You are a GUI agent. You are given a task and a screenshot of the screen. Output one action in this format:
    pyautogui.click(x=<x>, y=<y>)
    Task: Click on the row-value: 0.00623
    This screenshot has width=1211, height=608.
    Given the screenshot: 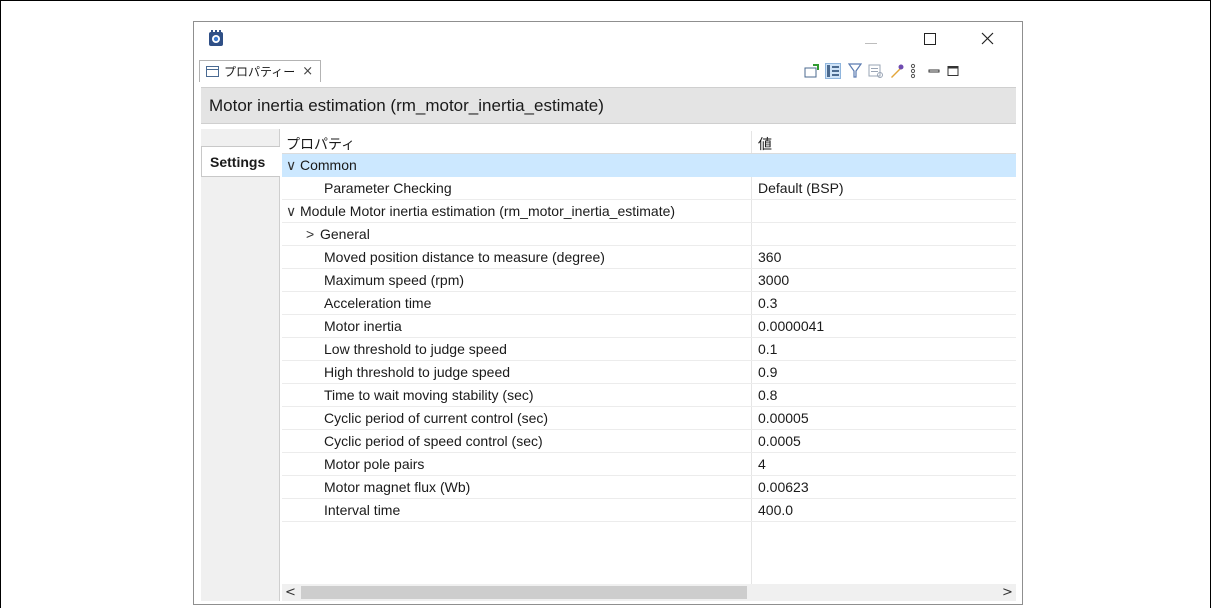 What is the action you would take?
    pyautogui.click(x=783, y=487)
    